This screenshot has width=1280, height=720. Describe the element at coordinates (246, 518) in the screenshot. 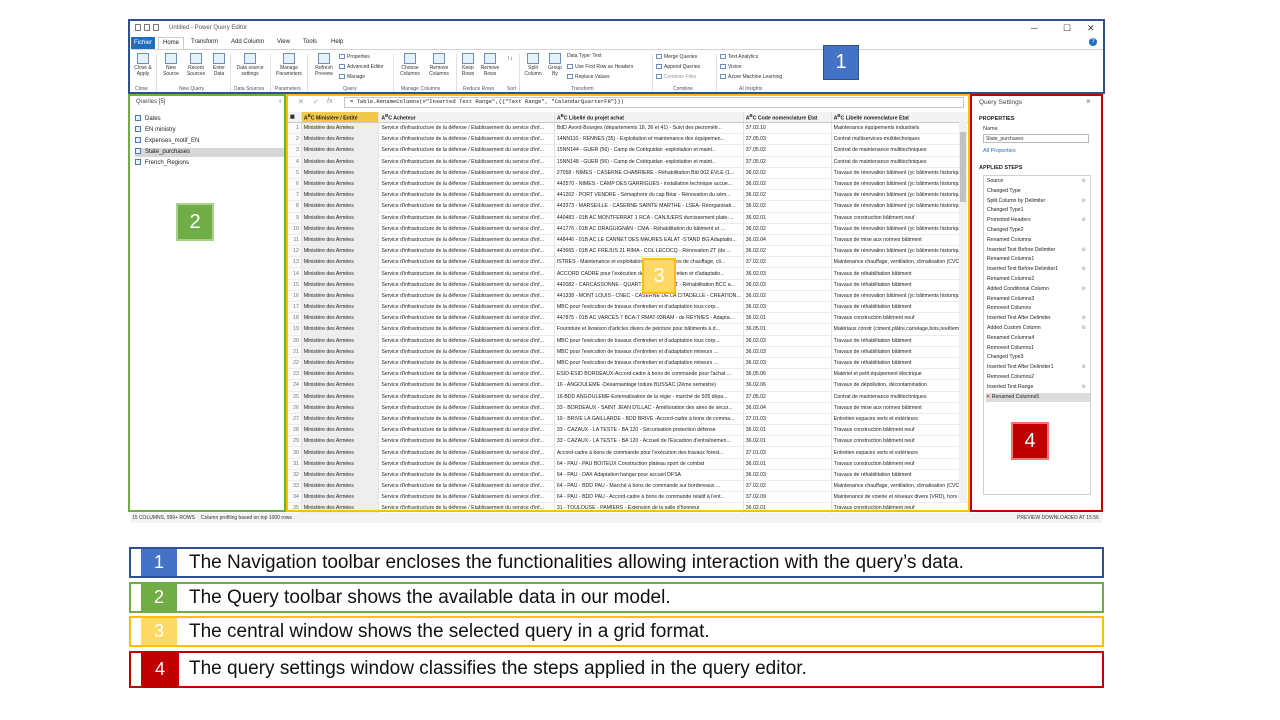

I see `status-profiling: Column profiling based on top 1000 rows` at that location.